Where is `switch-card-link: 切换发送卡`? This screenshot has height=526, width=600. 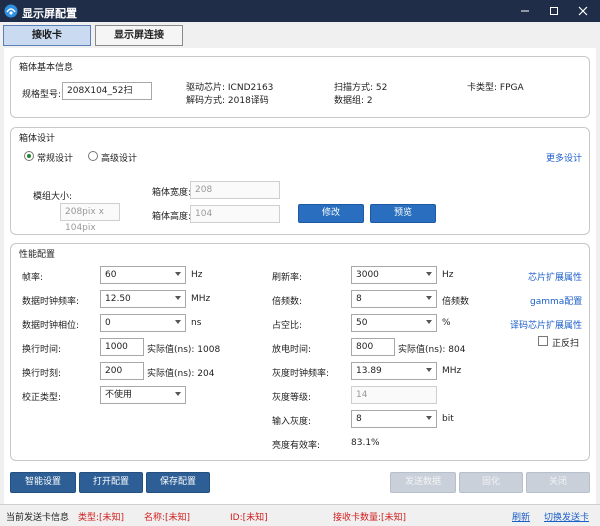 switch-card-link: 切换发送卡 is located at coordinates (566, 516).